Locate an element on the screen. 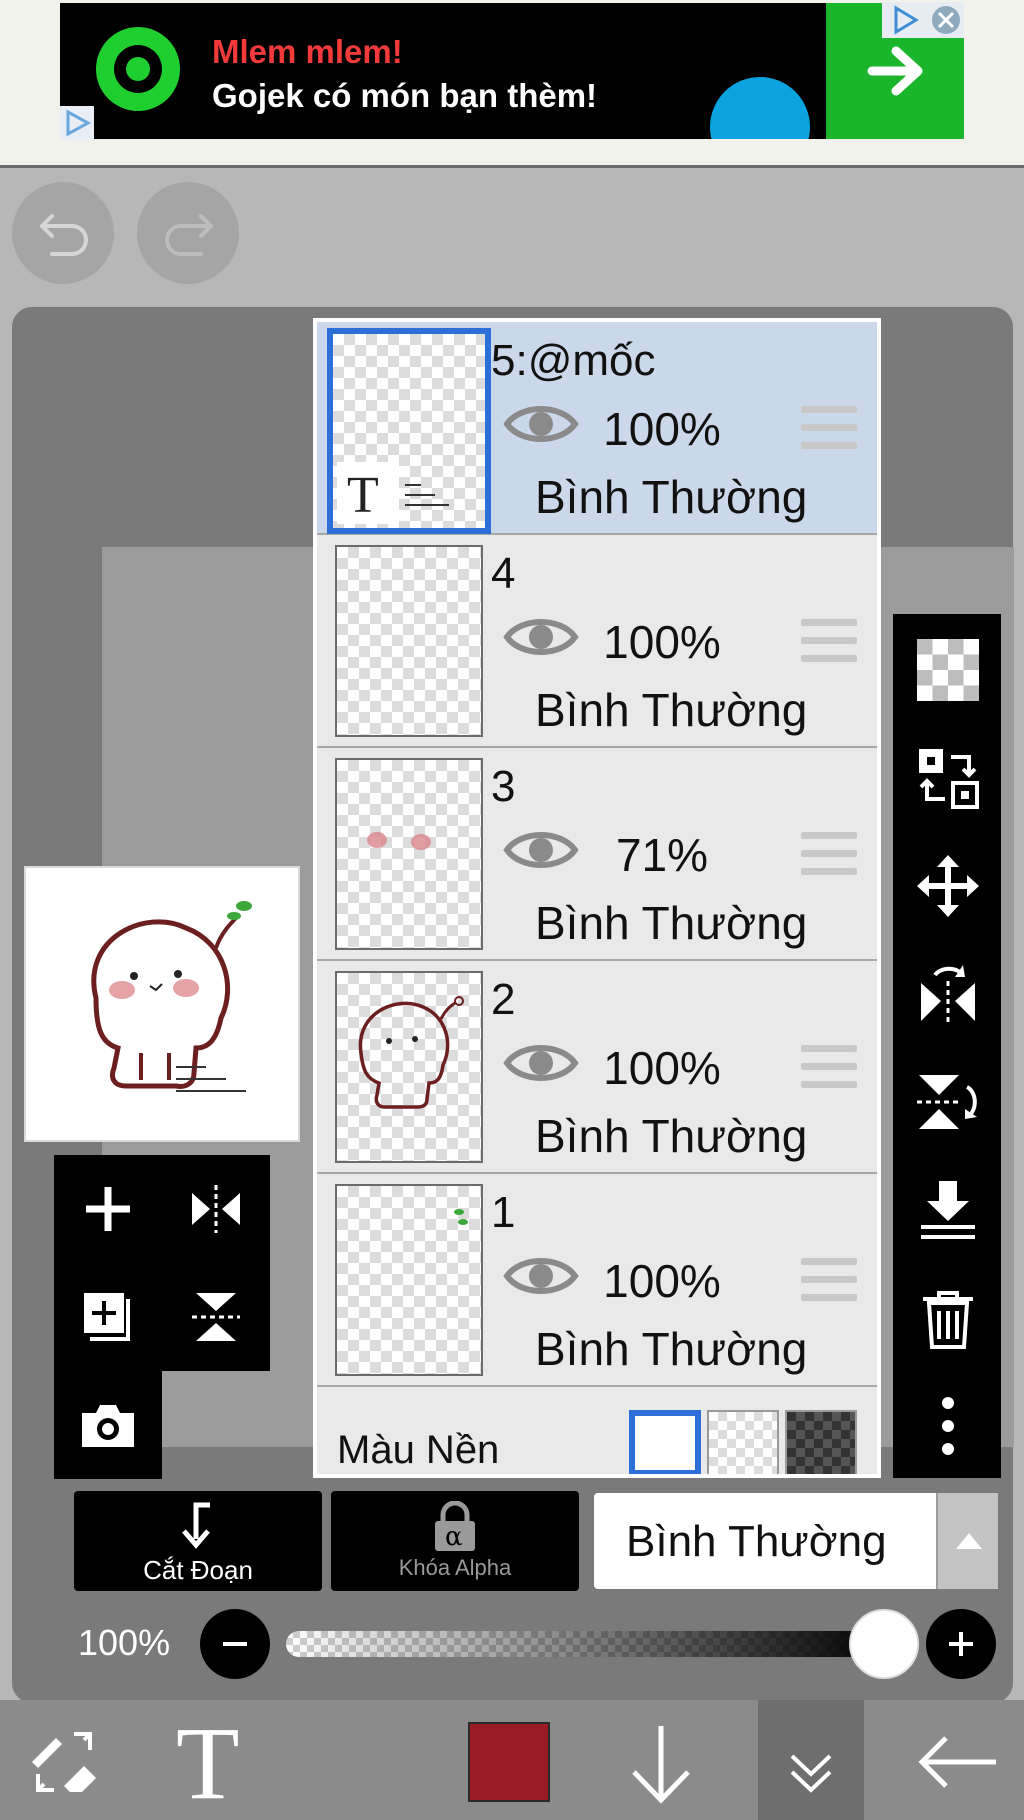  thumb-t-glyph: T is located at coordinates (363, 495).